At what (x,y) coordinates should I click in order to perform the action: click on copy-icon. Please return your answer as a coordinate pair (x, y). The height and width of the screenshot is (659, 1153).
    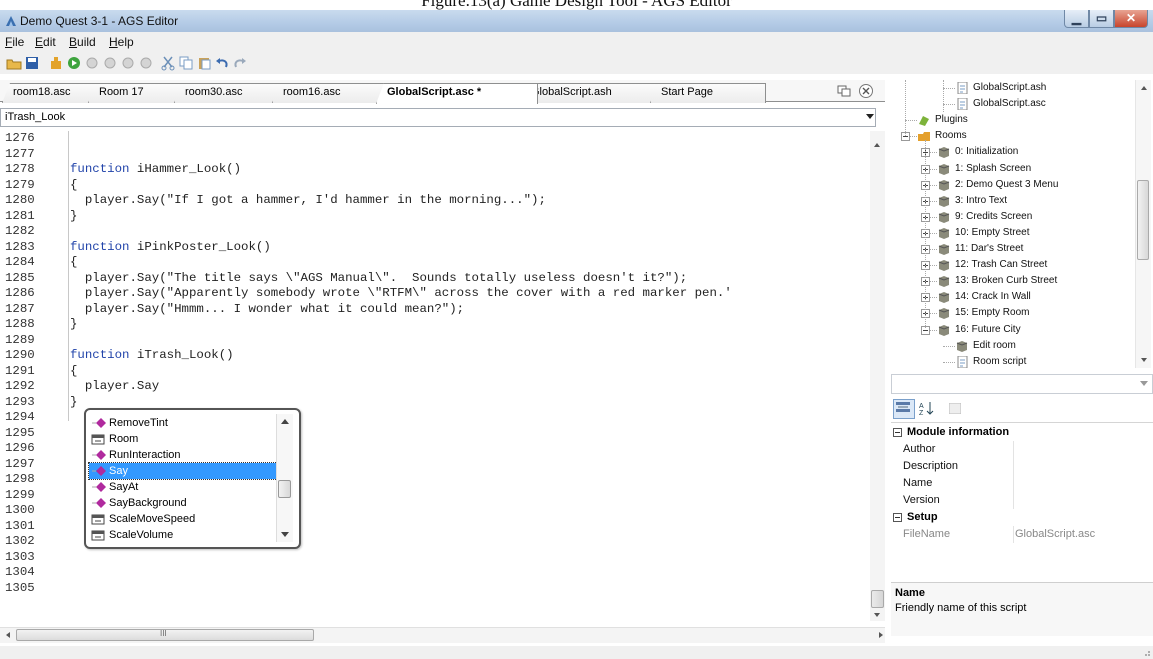
    Looking at the image, I should click on (186, 63).